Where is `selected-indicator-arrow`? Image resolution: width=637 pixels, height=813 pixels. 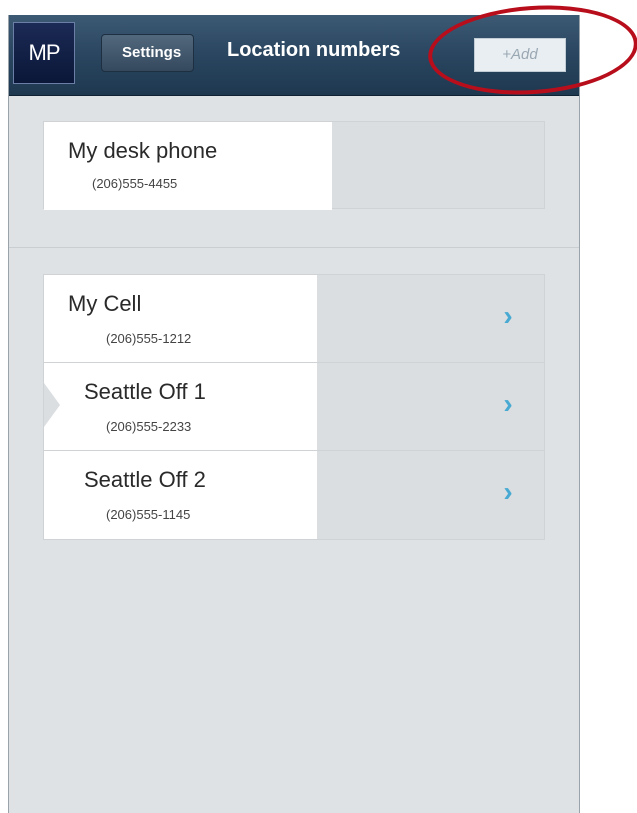
selected-indicator-arrow is located at coordinates (52, 405).